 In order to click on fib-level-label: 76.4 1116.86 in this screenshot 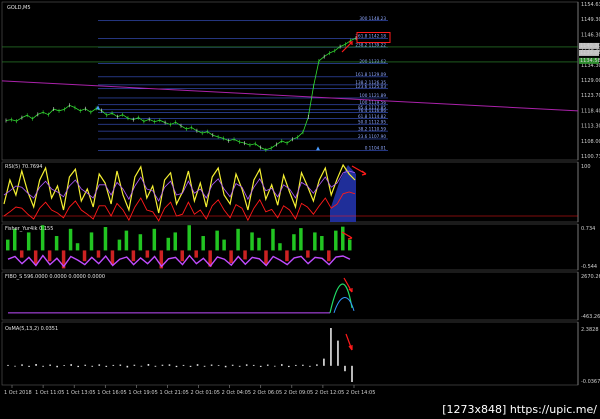, I will do `click(372, 110)`.